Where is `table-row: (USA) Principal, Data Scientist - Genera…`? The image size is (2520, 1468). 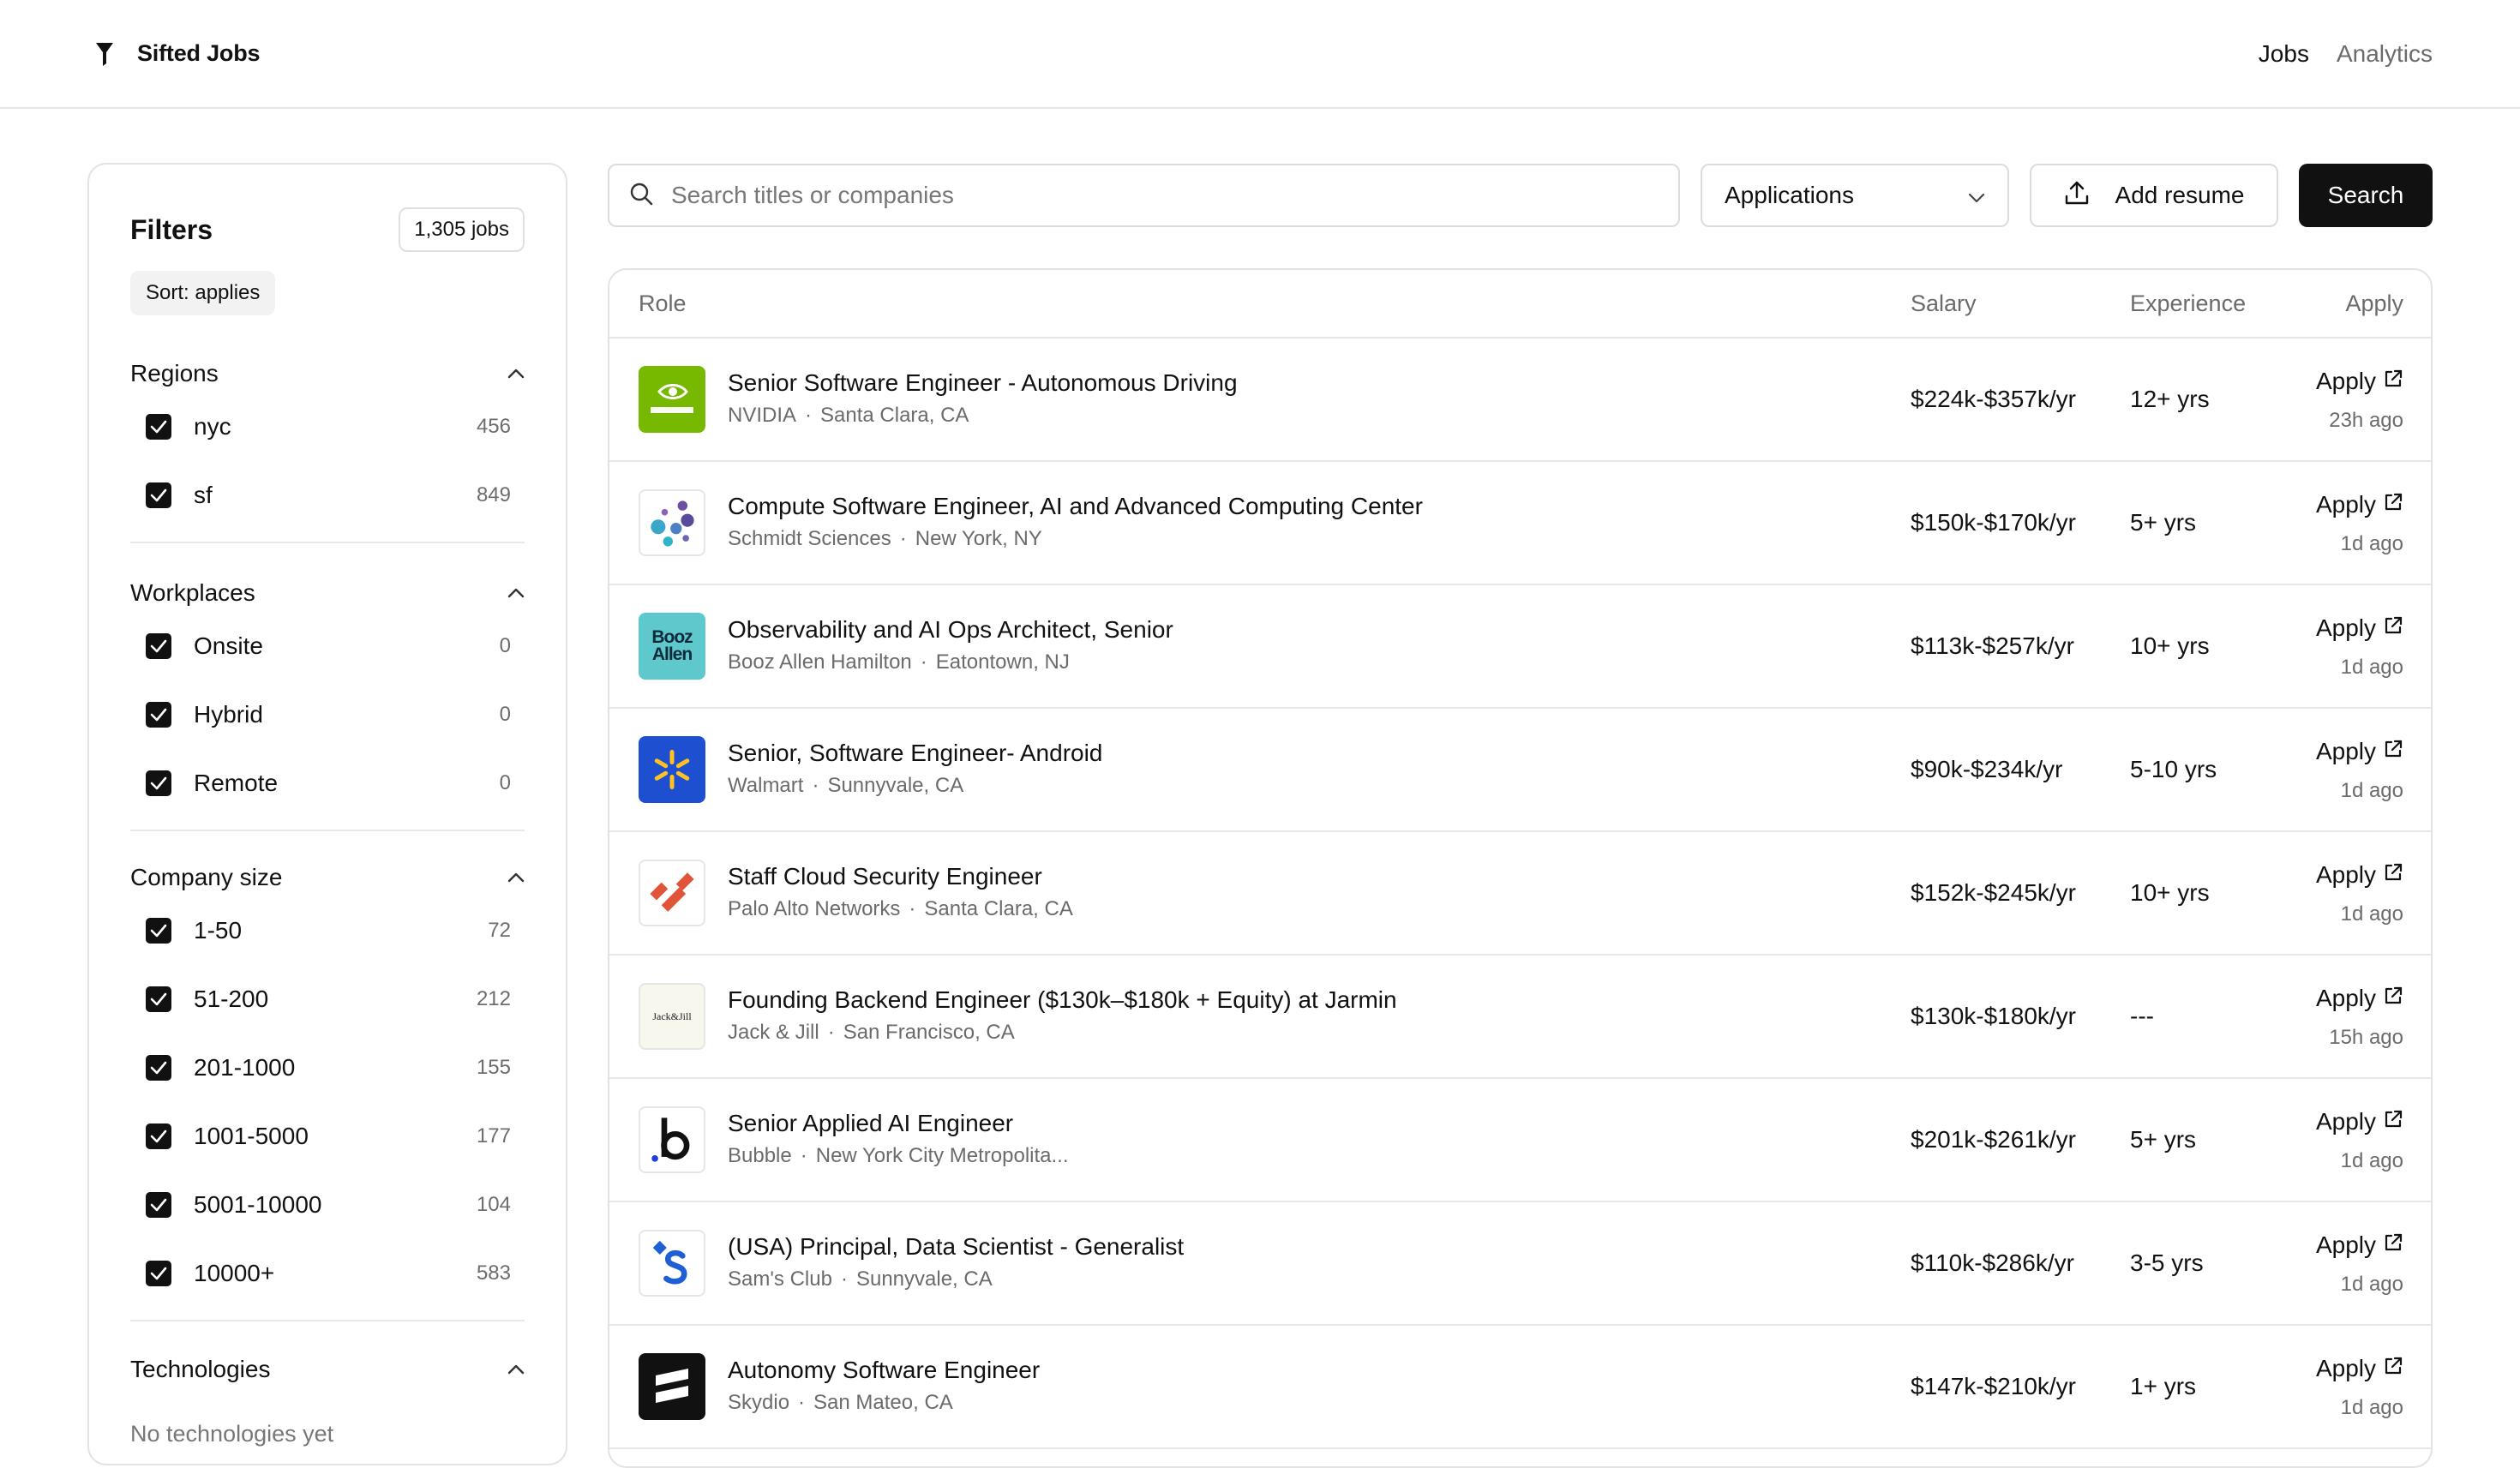
table-row: (USA) Principal, Data Scientist - Genera… is located at coordinates (1520, 1264).